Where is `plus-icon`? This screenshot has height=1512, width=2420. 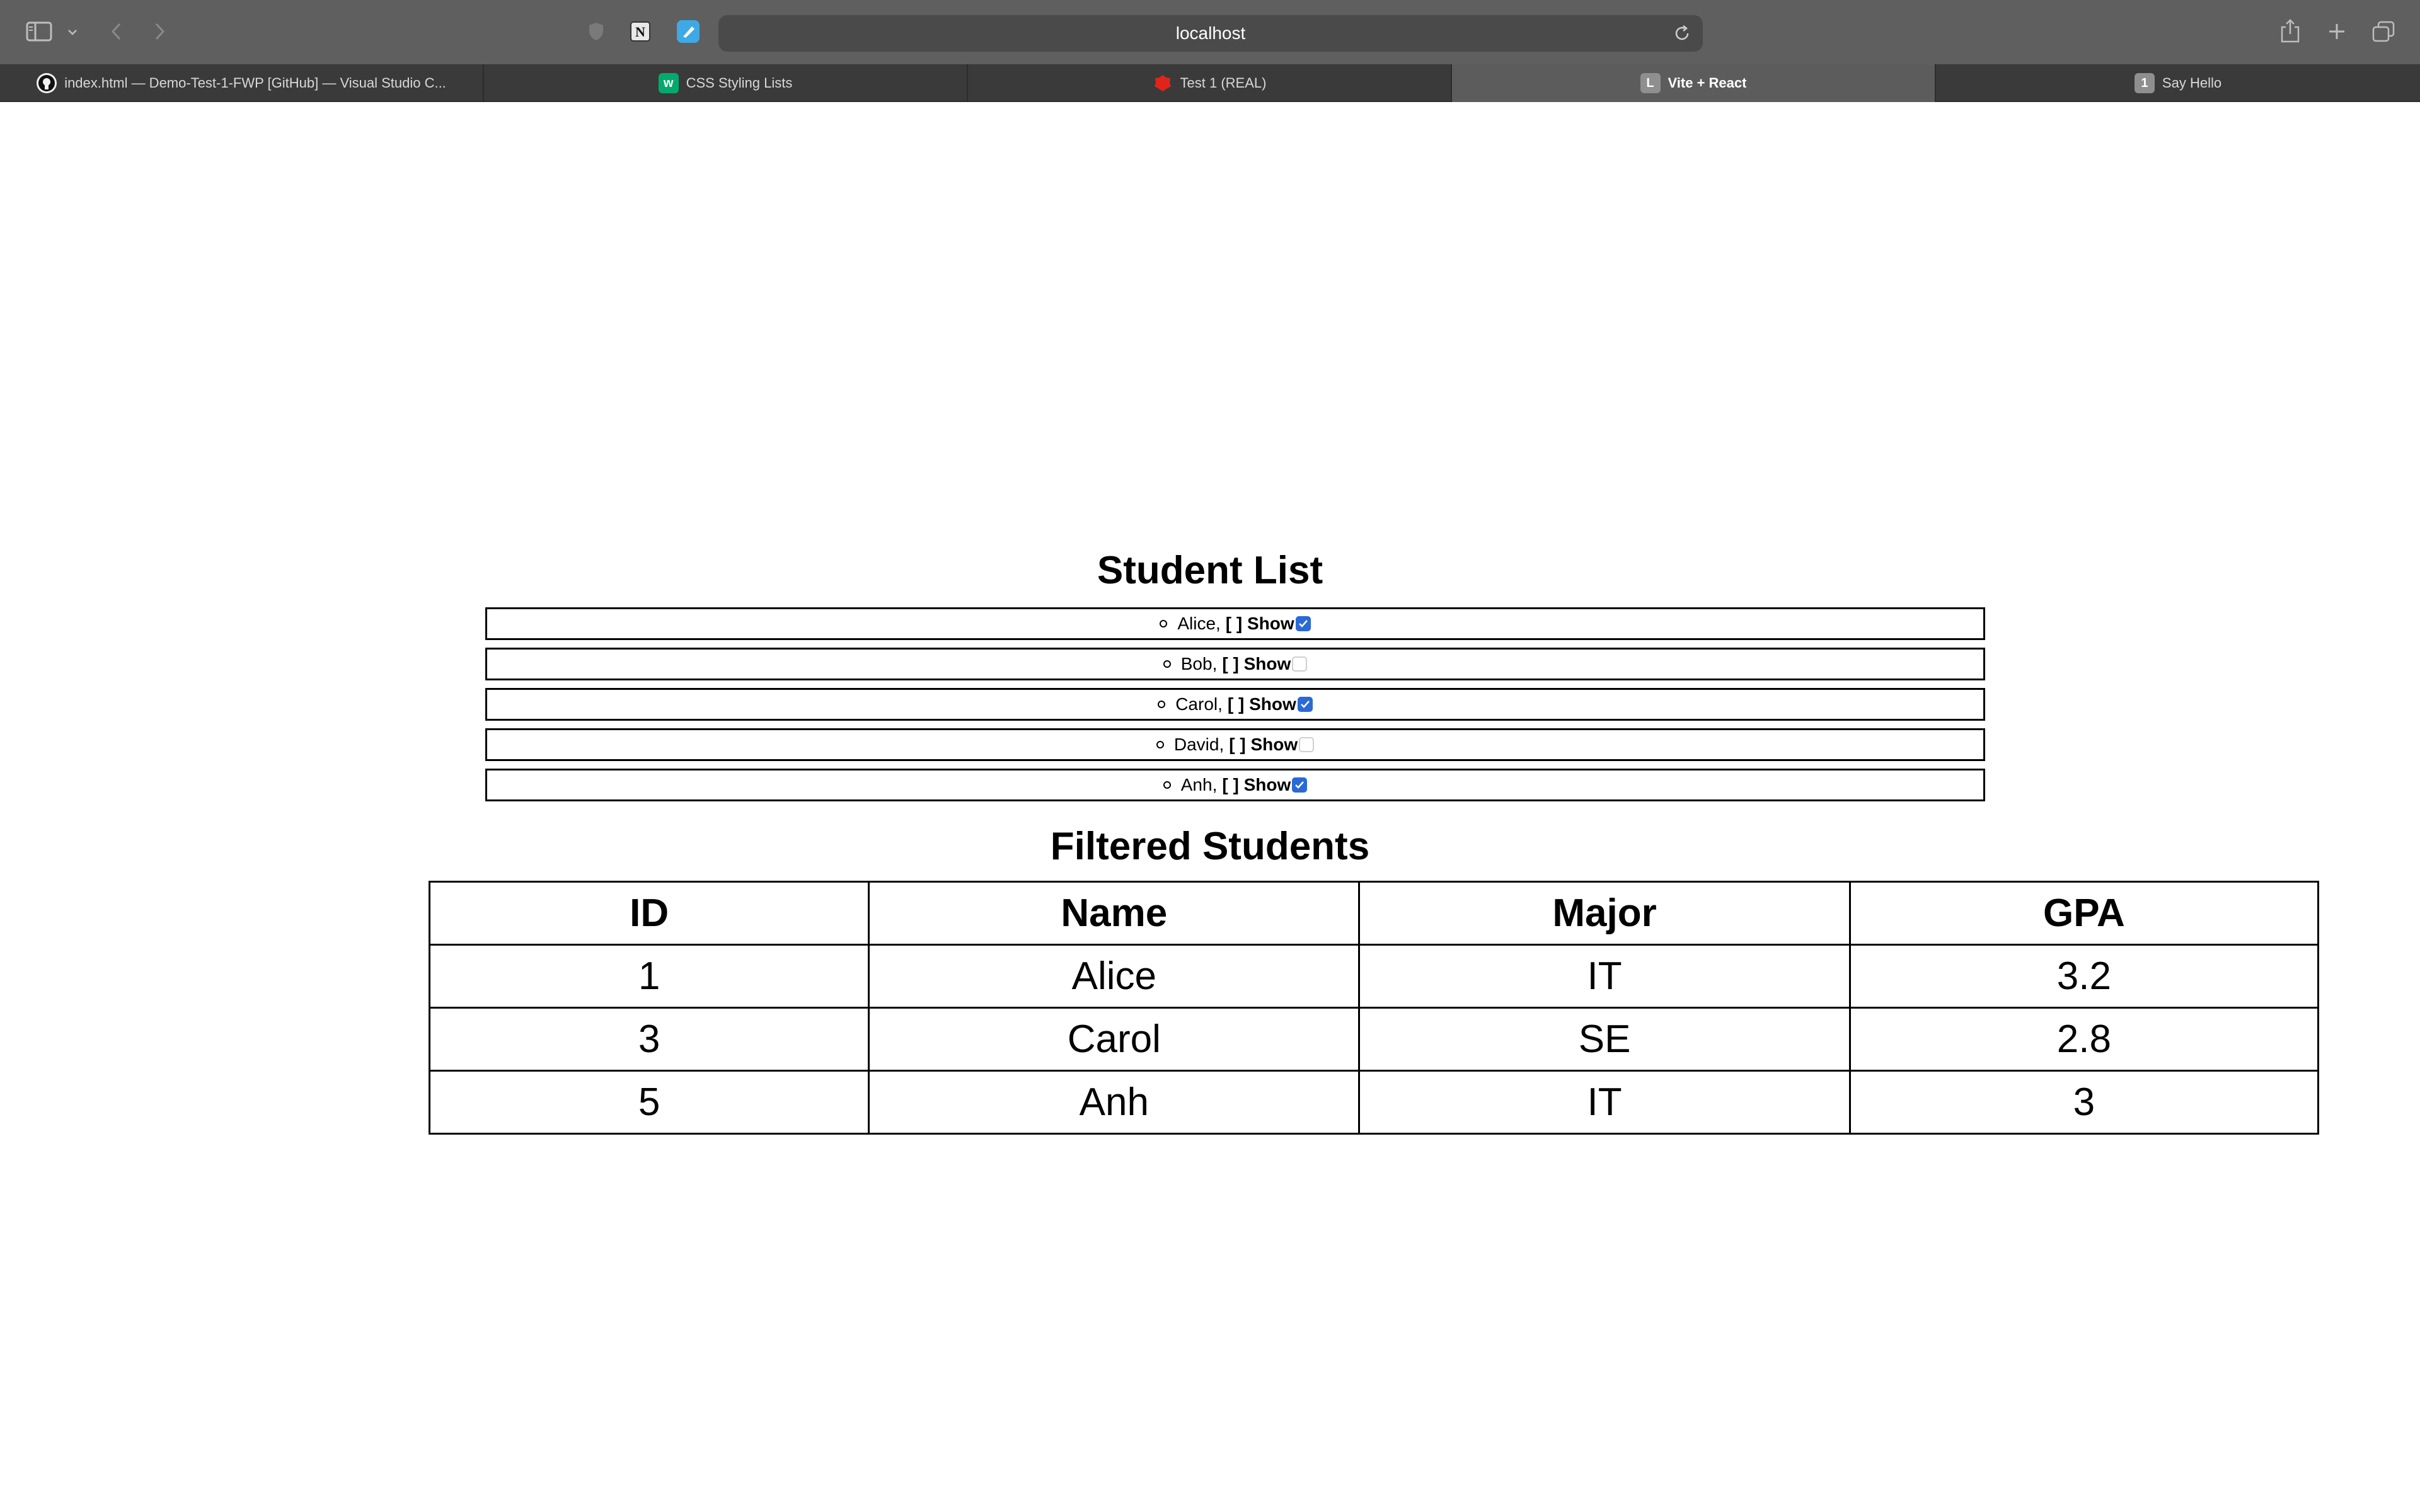 plus-icon is located at coordinates (2336, 31).